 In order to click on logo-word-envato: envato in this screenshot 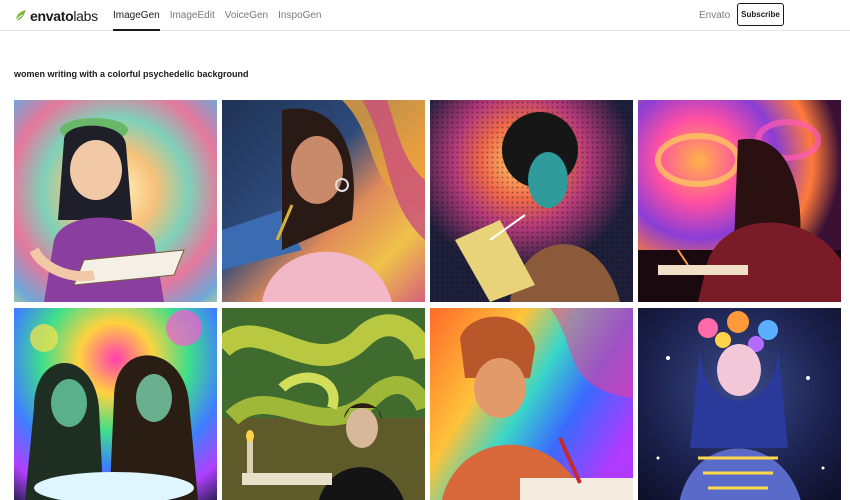, I will do `click(52, 16)`.